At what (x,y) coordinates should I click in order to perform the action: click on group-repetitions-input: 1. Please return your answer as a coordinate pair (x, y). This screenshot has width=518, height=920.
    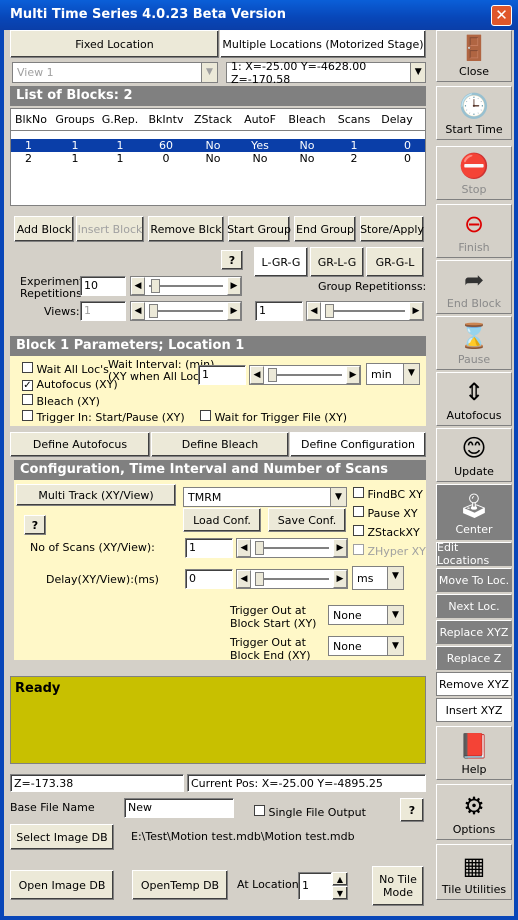
    Looking at the image, I should click on (279, 311).